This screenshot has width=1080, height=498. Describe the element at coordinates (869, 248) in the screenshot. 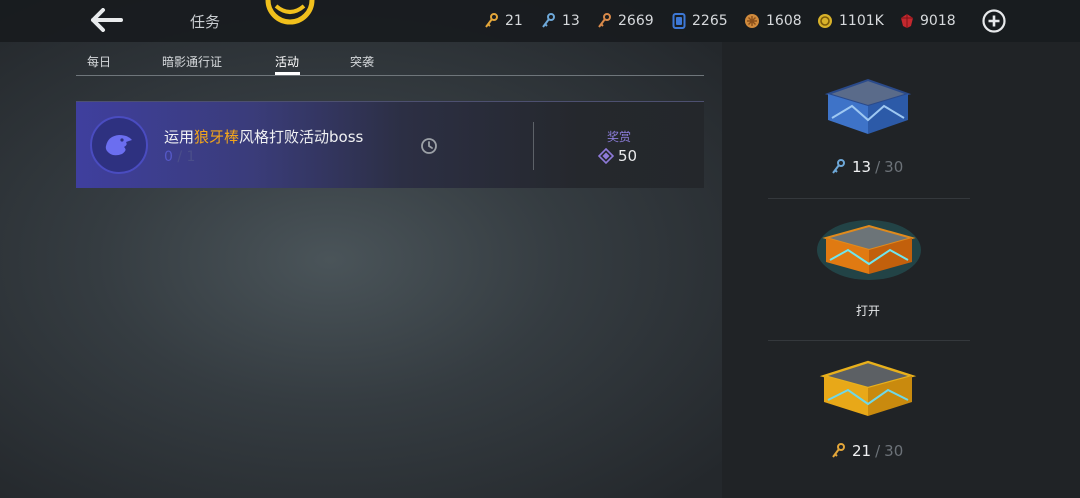

I see `orange-chest` at that location.